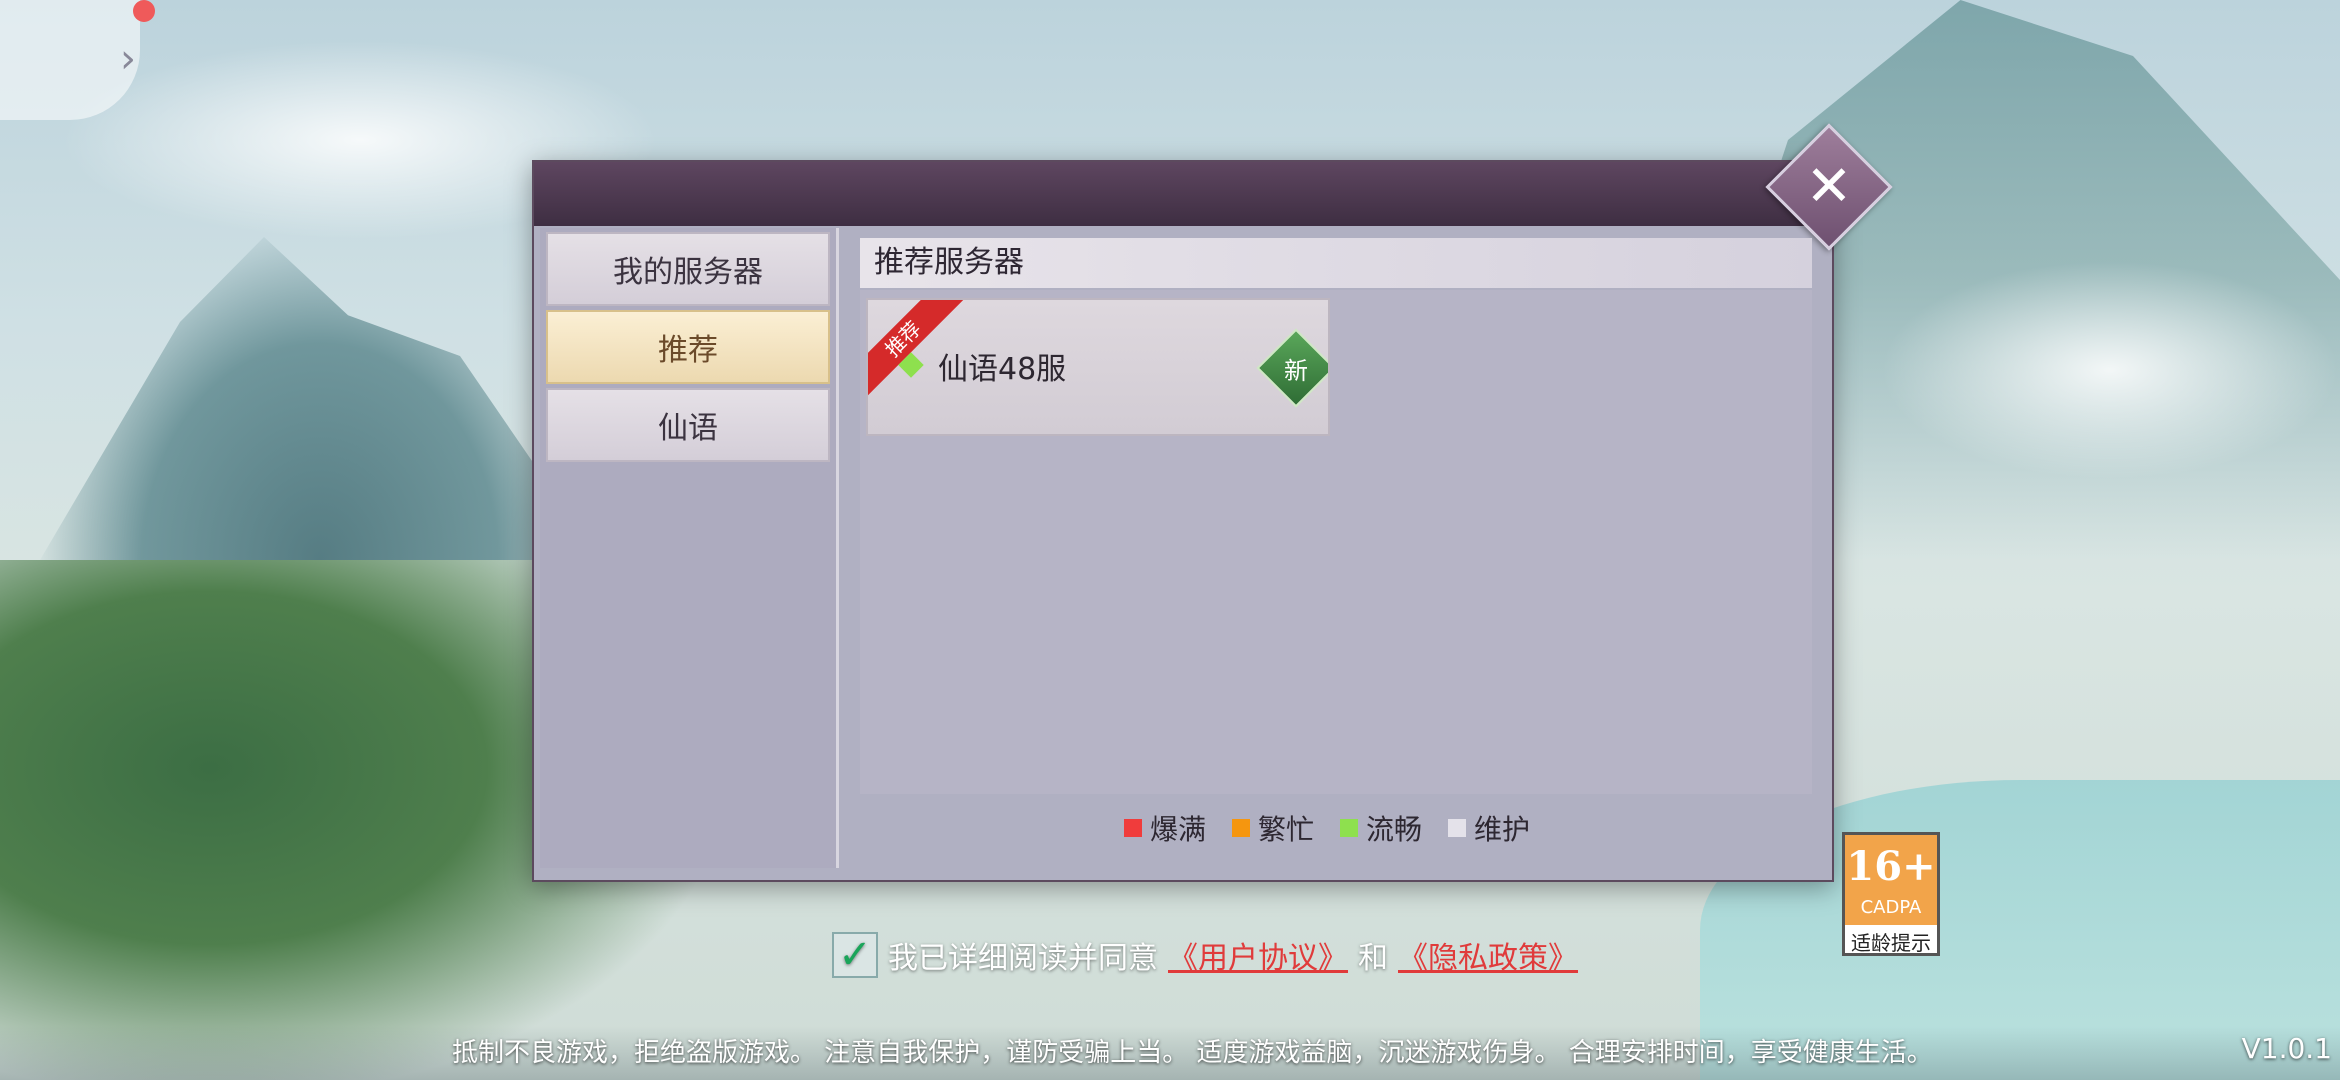  Describe the element at coordinates (1327, 828) in the screenshot. I see `status-legend: 爆满 繁忙 流畅 维护` at that location.